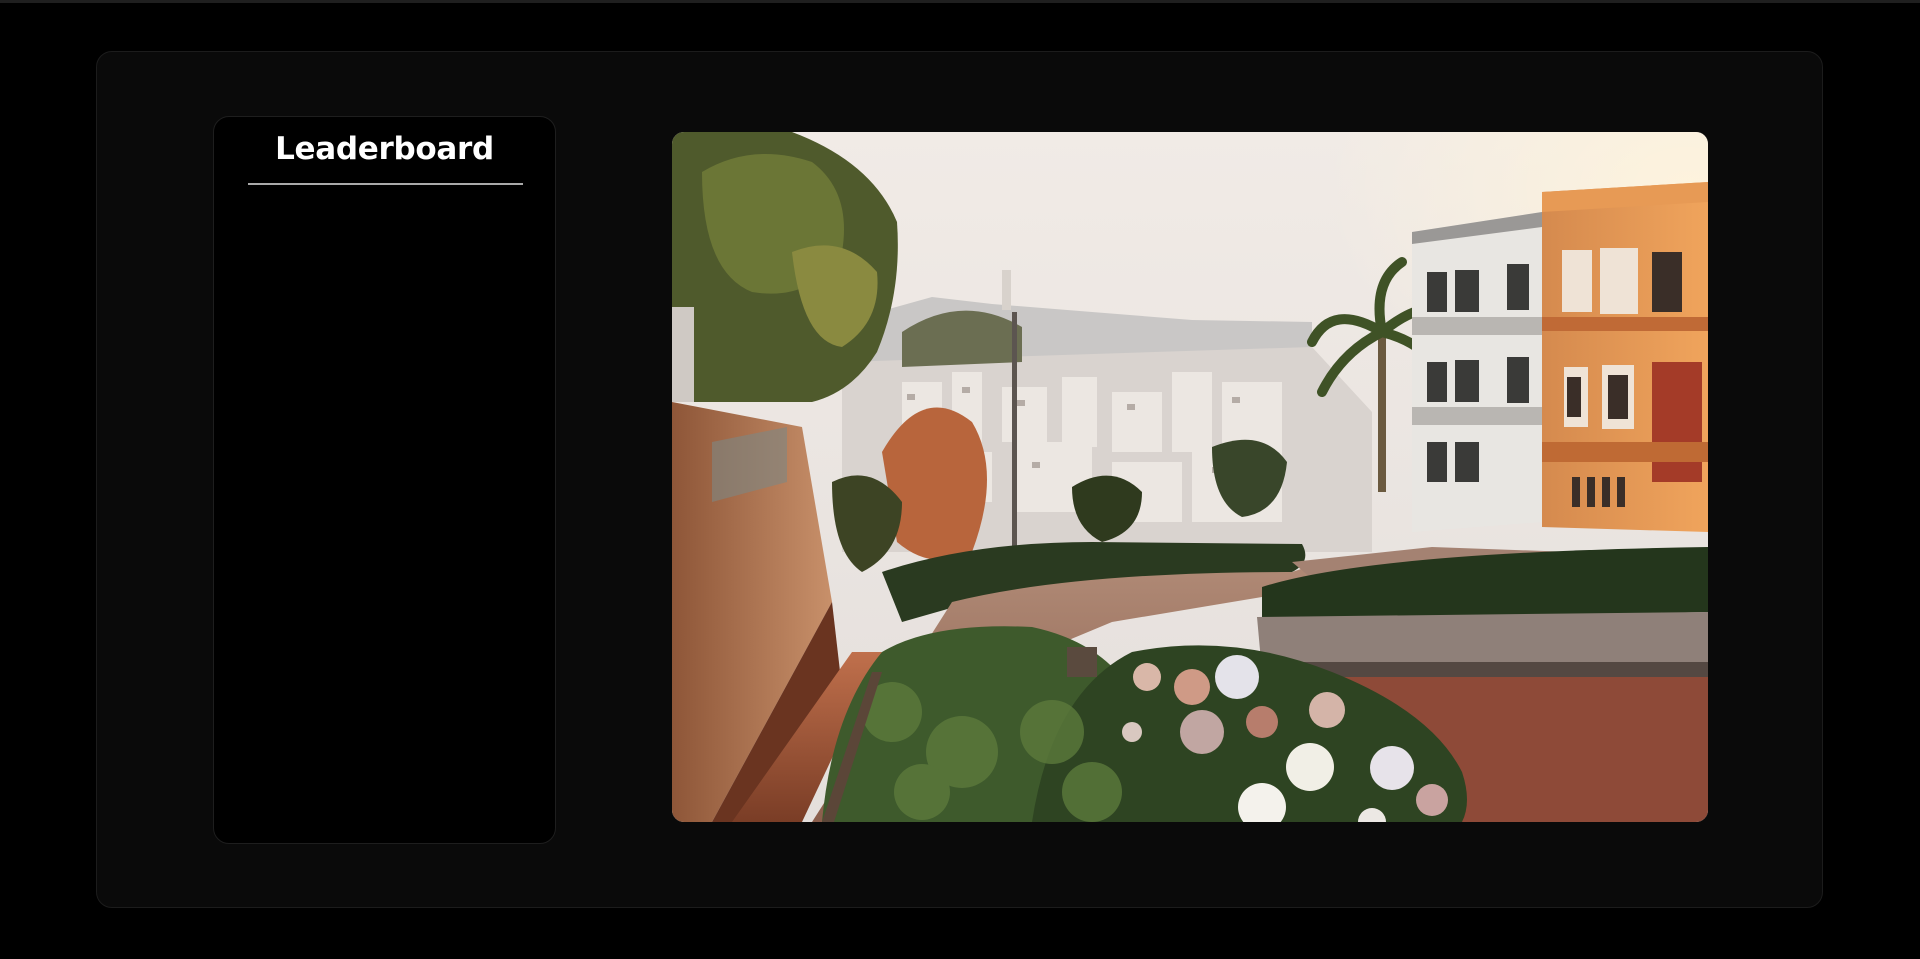  Describe the element at coordinates (960, 1) in the screenshot. I see `window-top-edge` at that location.